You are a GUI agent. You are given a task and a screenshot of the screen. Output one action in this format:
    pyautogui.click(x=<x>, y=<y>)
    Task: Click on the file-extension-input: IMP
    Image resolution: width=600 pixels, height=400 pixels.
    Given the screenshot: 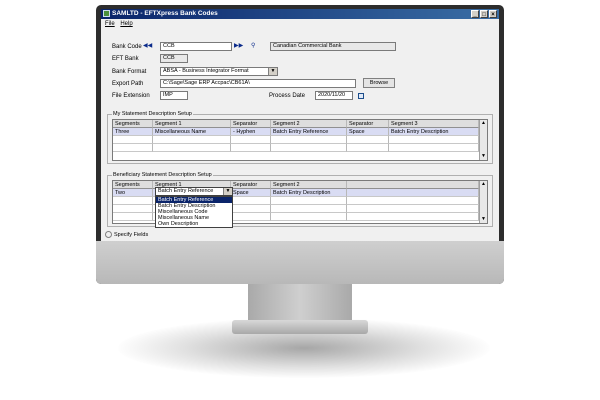 What is the action you would take?
    pyautogui.click(x=174, y=95)
    